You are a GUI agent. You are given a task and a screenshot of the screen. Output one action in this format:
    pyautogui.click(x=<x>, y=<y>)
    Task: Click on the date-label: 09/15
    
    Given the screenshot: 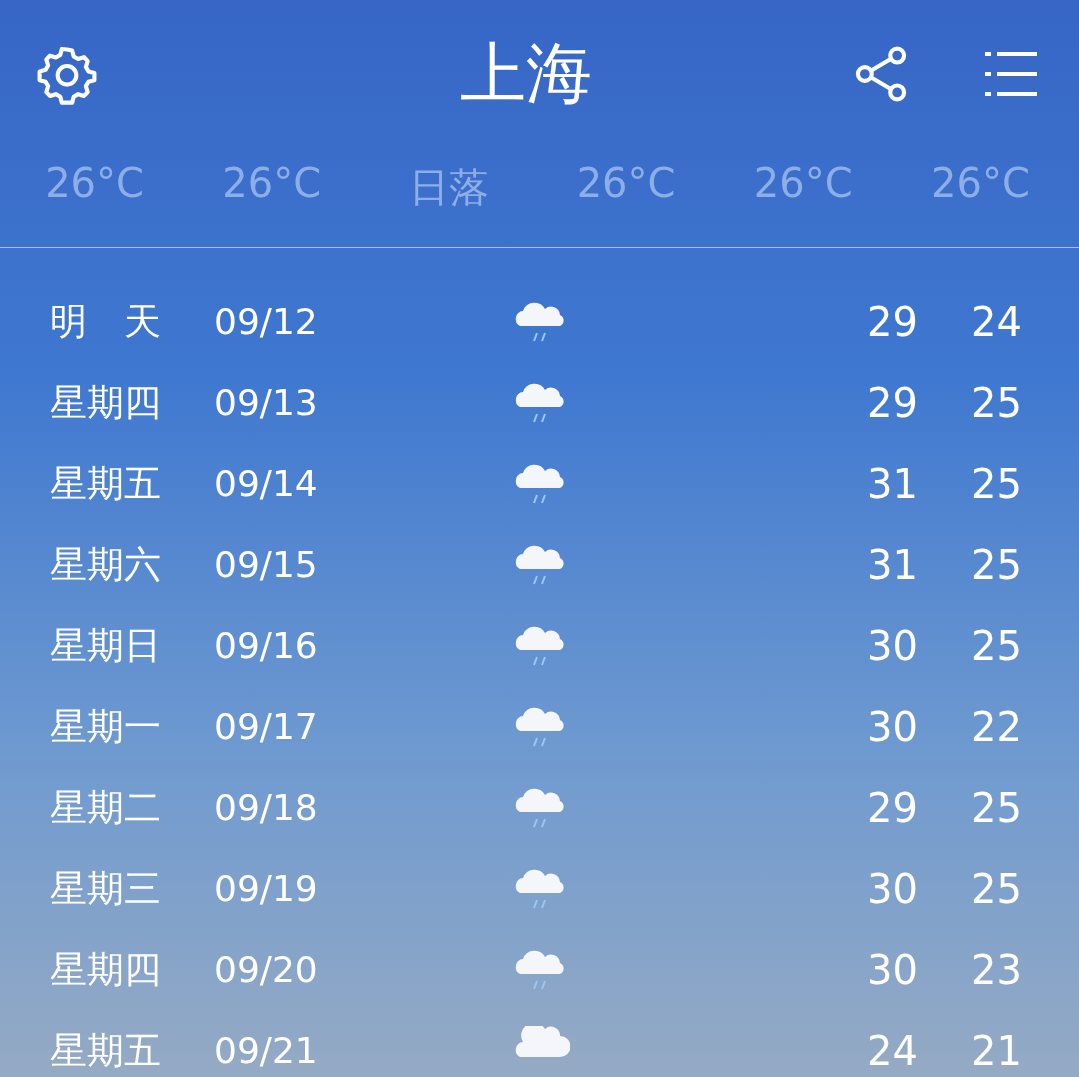 What is the action you would take?
    pyautogui.click(x=266, y=564)
    